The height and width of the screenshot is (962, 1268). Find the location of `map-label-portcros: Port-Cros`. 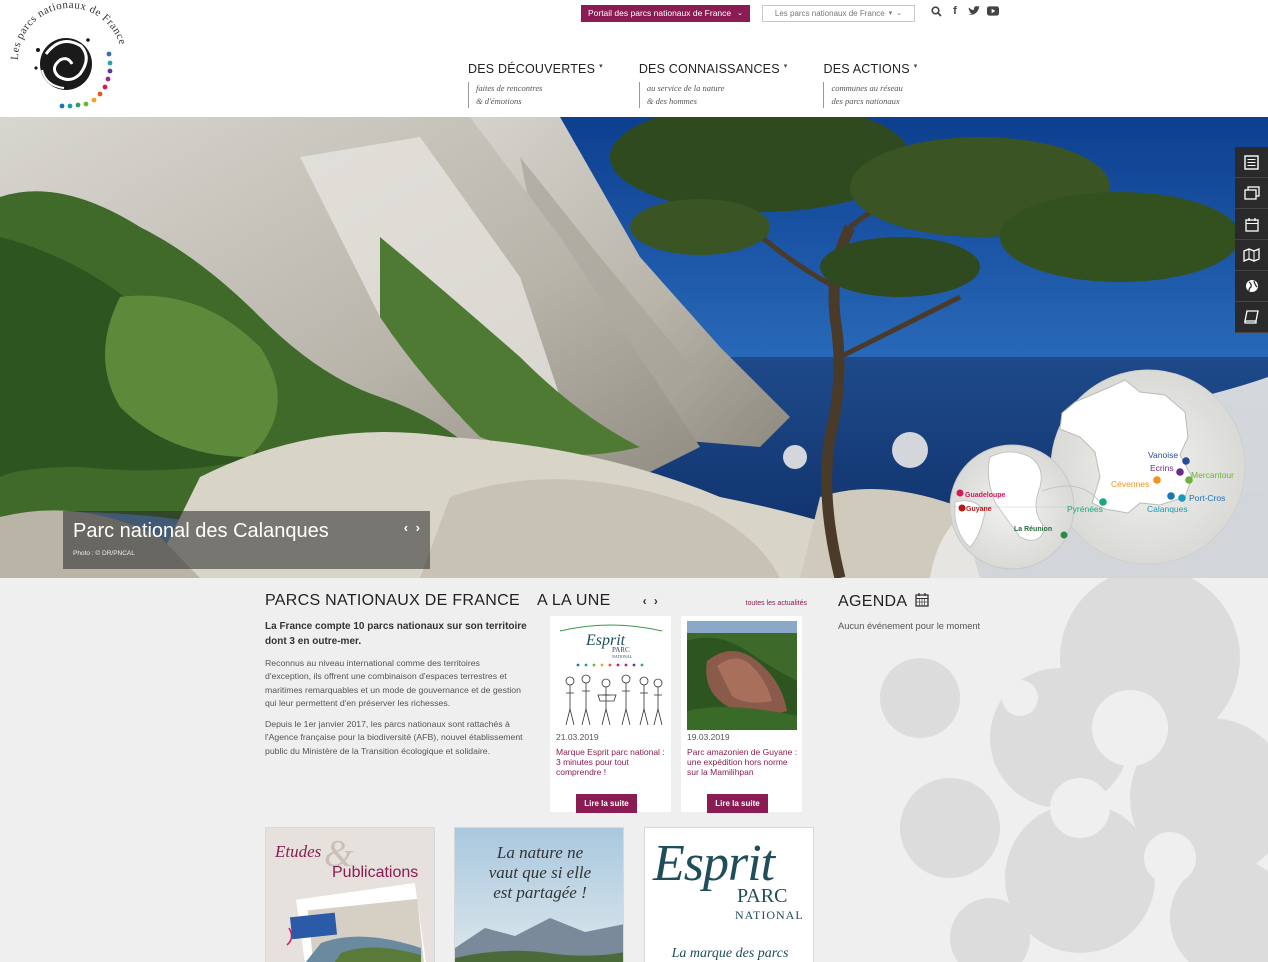

map-label-portcros: Port-Cros is located at coordinates (1207, 498).